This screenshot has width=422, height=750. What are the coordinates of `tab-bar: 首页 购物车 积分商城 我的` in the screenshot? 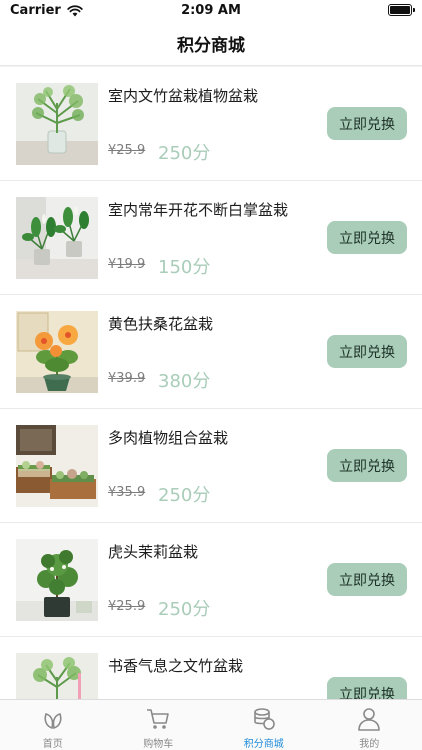 It's located at (211, 724).